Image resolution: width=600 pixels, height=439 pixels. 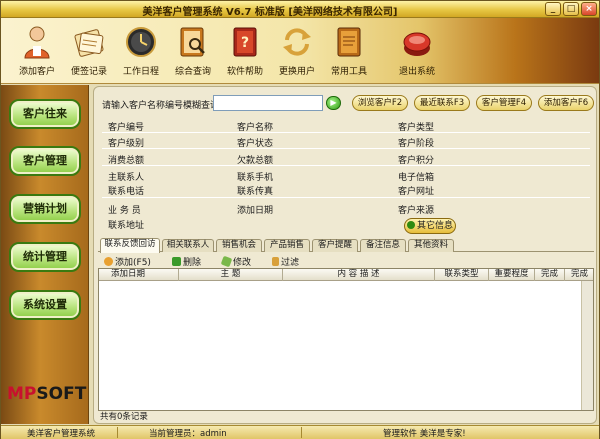 What do you see at coordinates (161, 106) in the screenshot?
I see `search-label: 请输入客户名称编号模糊查询` at bounding box center [161, 106].